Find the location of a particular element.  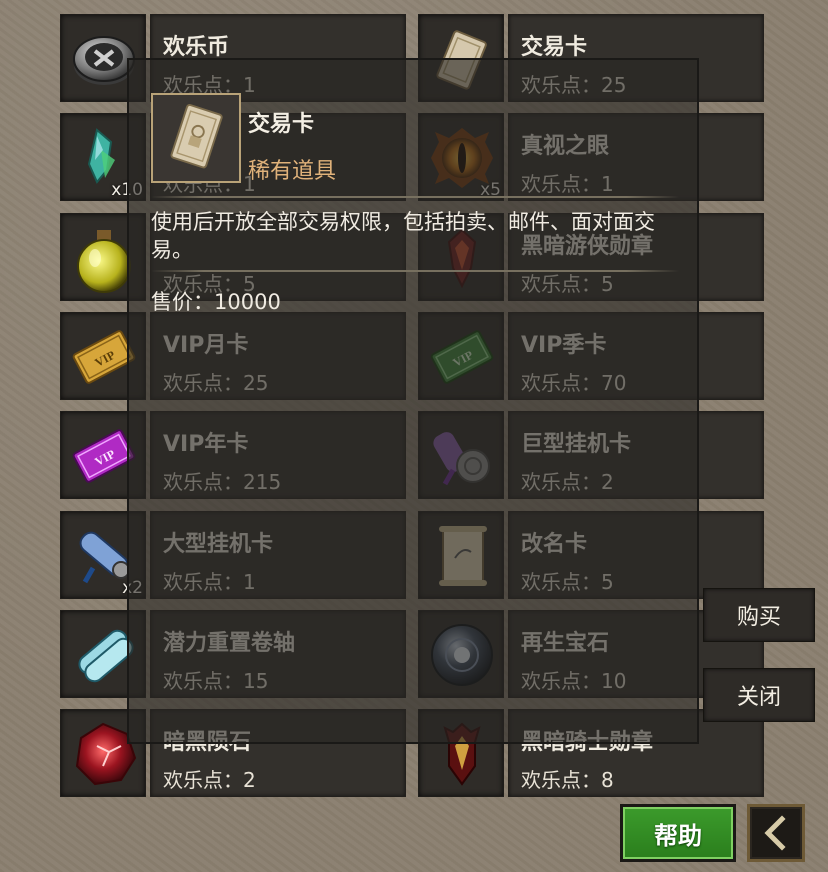

buy-button: 购买 is located at coordinates (759, 615).